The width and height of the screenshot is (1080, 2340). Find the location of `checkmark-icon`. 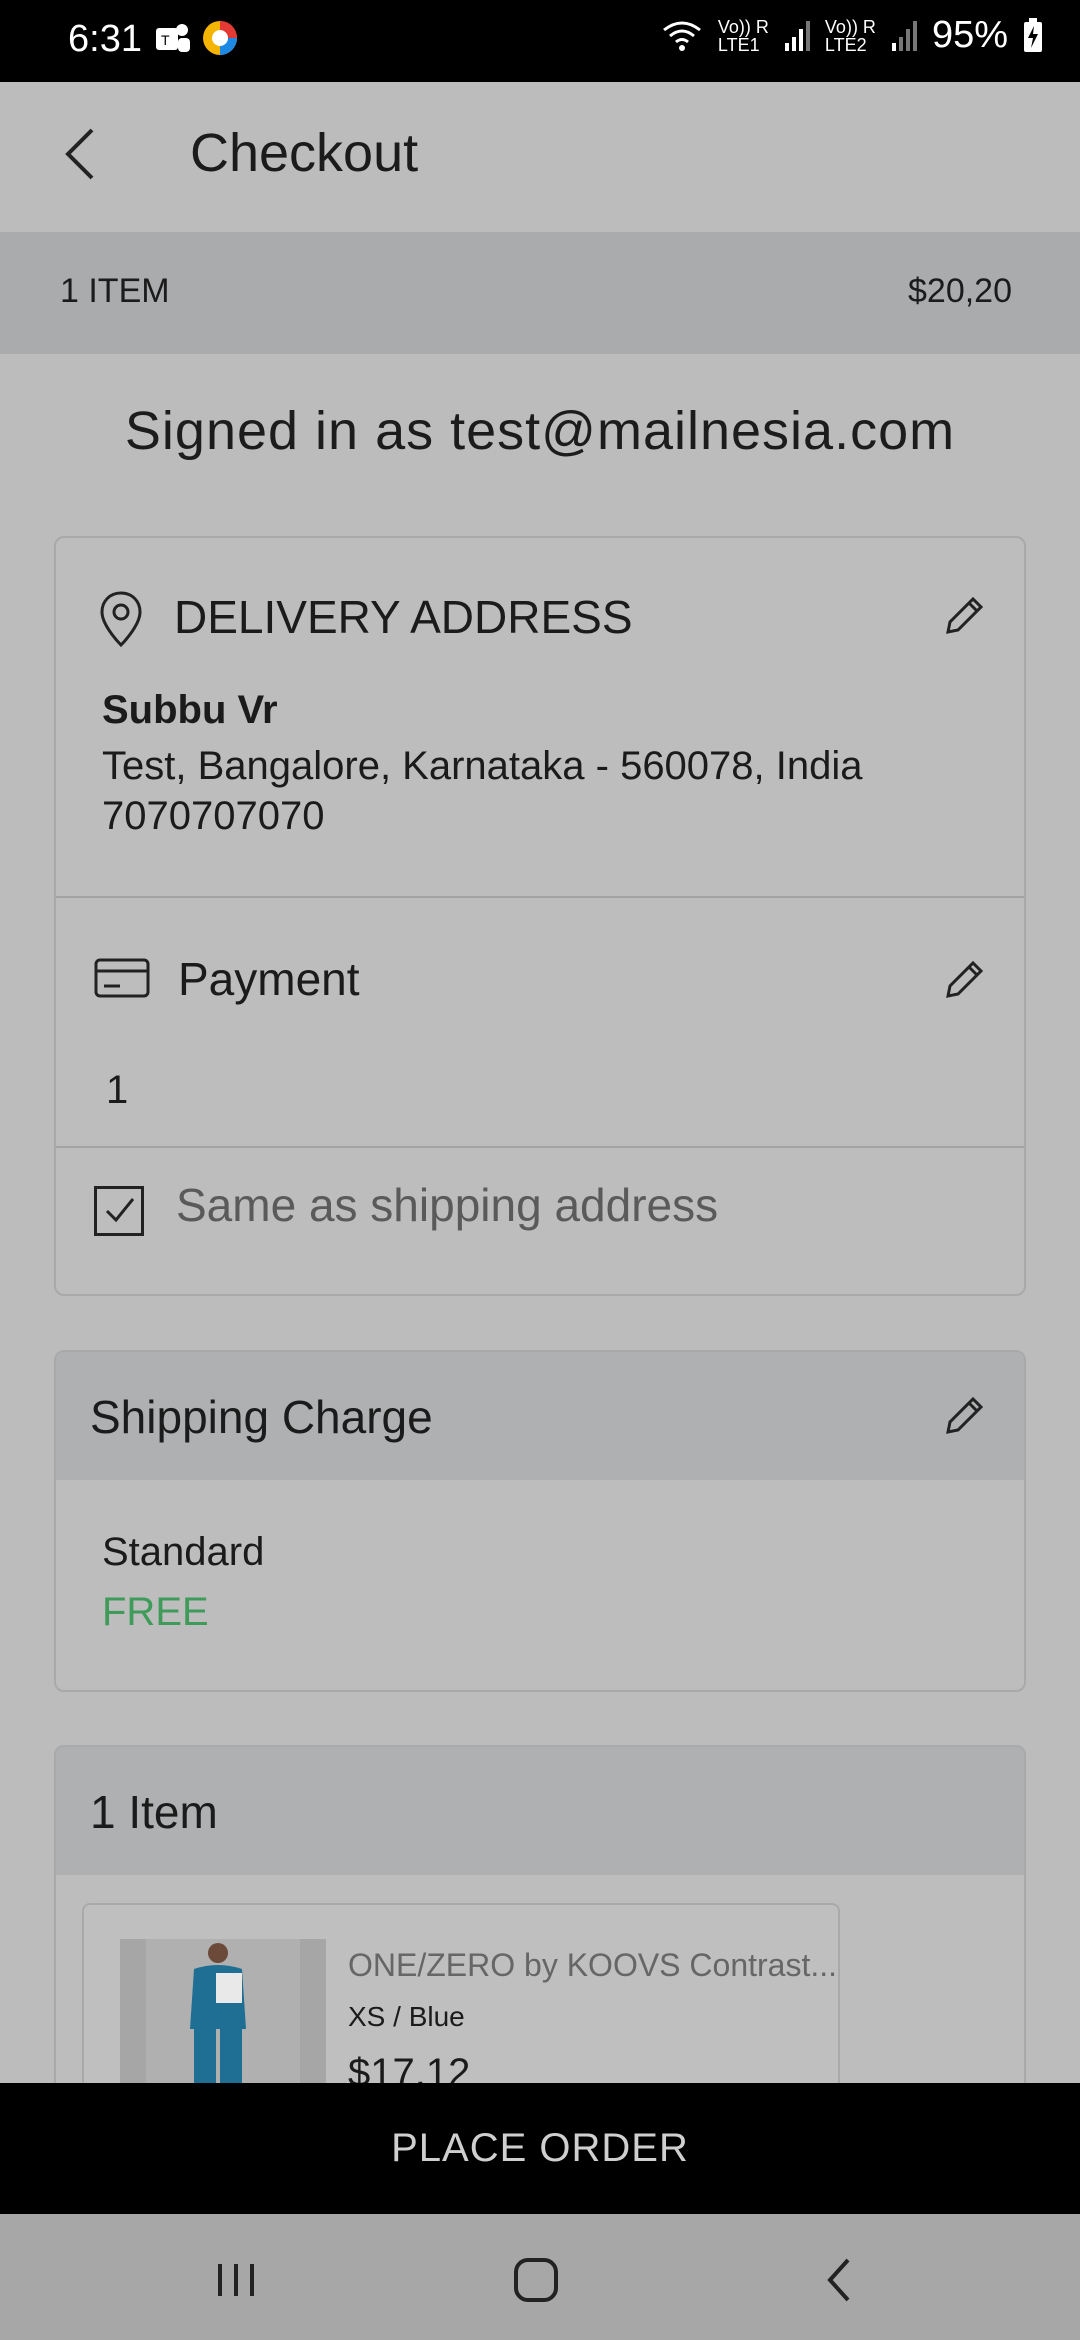

checkmark-icon is located at coordinates (120, 1210).